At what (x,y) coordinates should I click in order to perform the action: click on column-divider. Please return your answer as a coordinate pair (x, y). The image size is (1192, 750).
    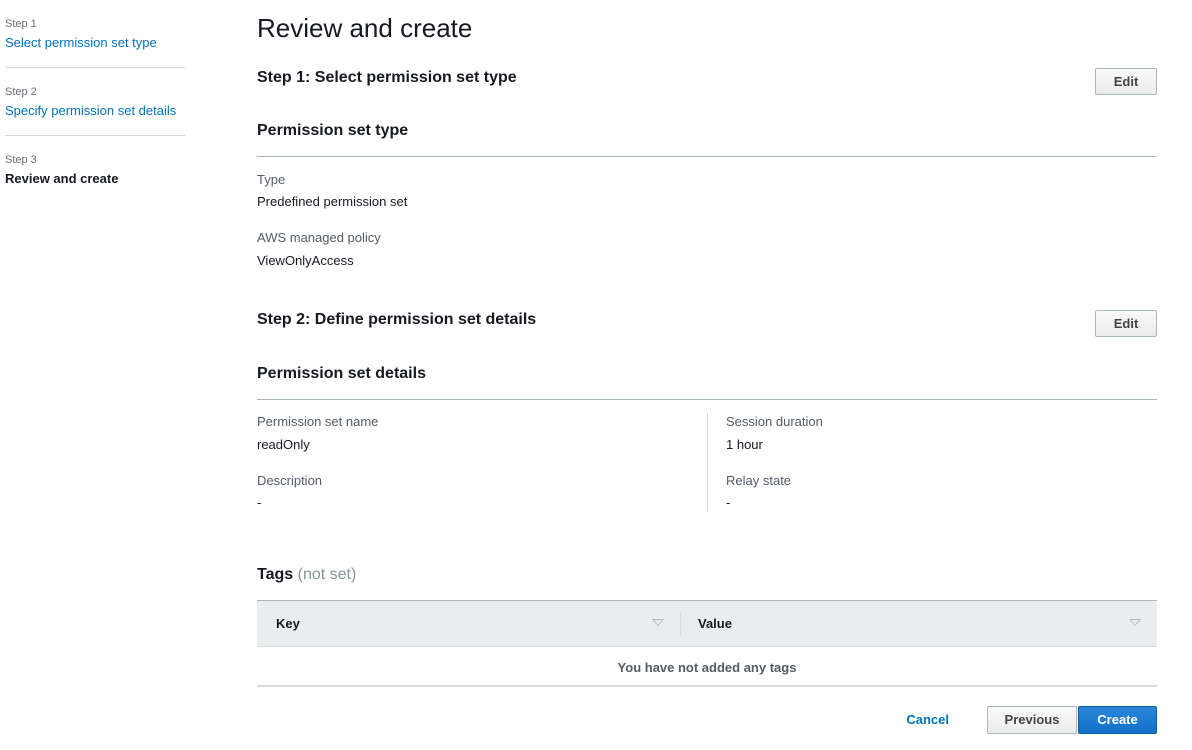
    Looking at the image, I should click on (707, 462).